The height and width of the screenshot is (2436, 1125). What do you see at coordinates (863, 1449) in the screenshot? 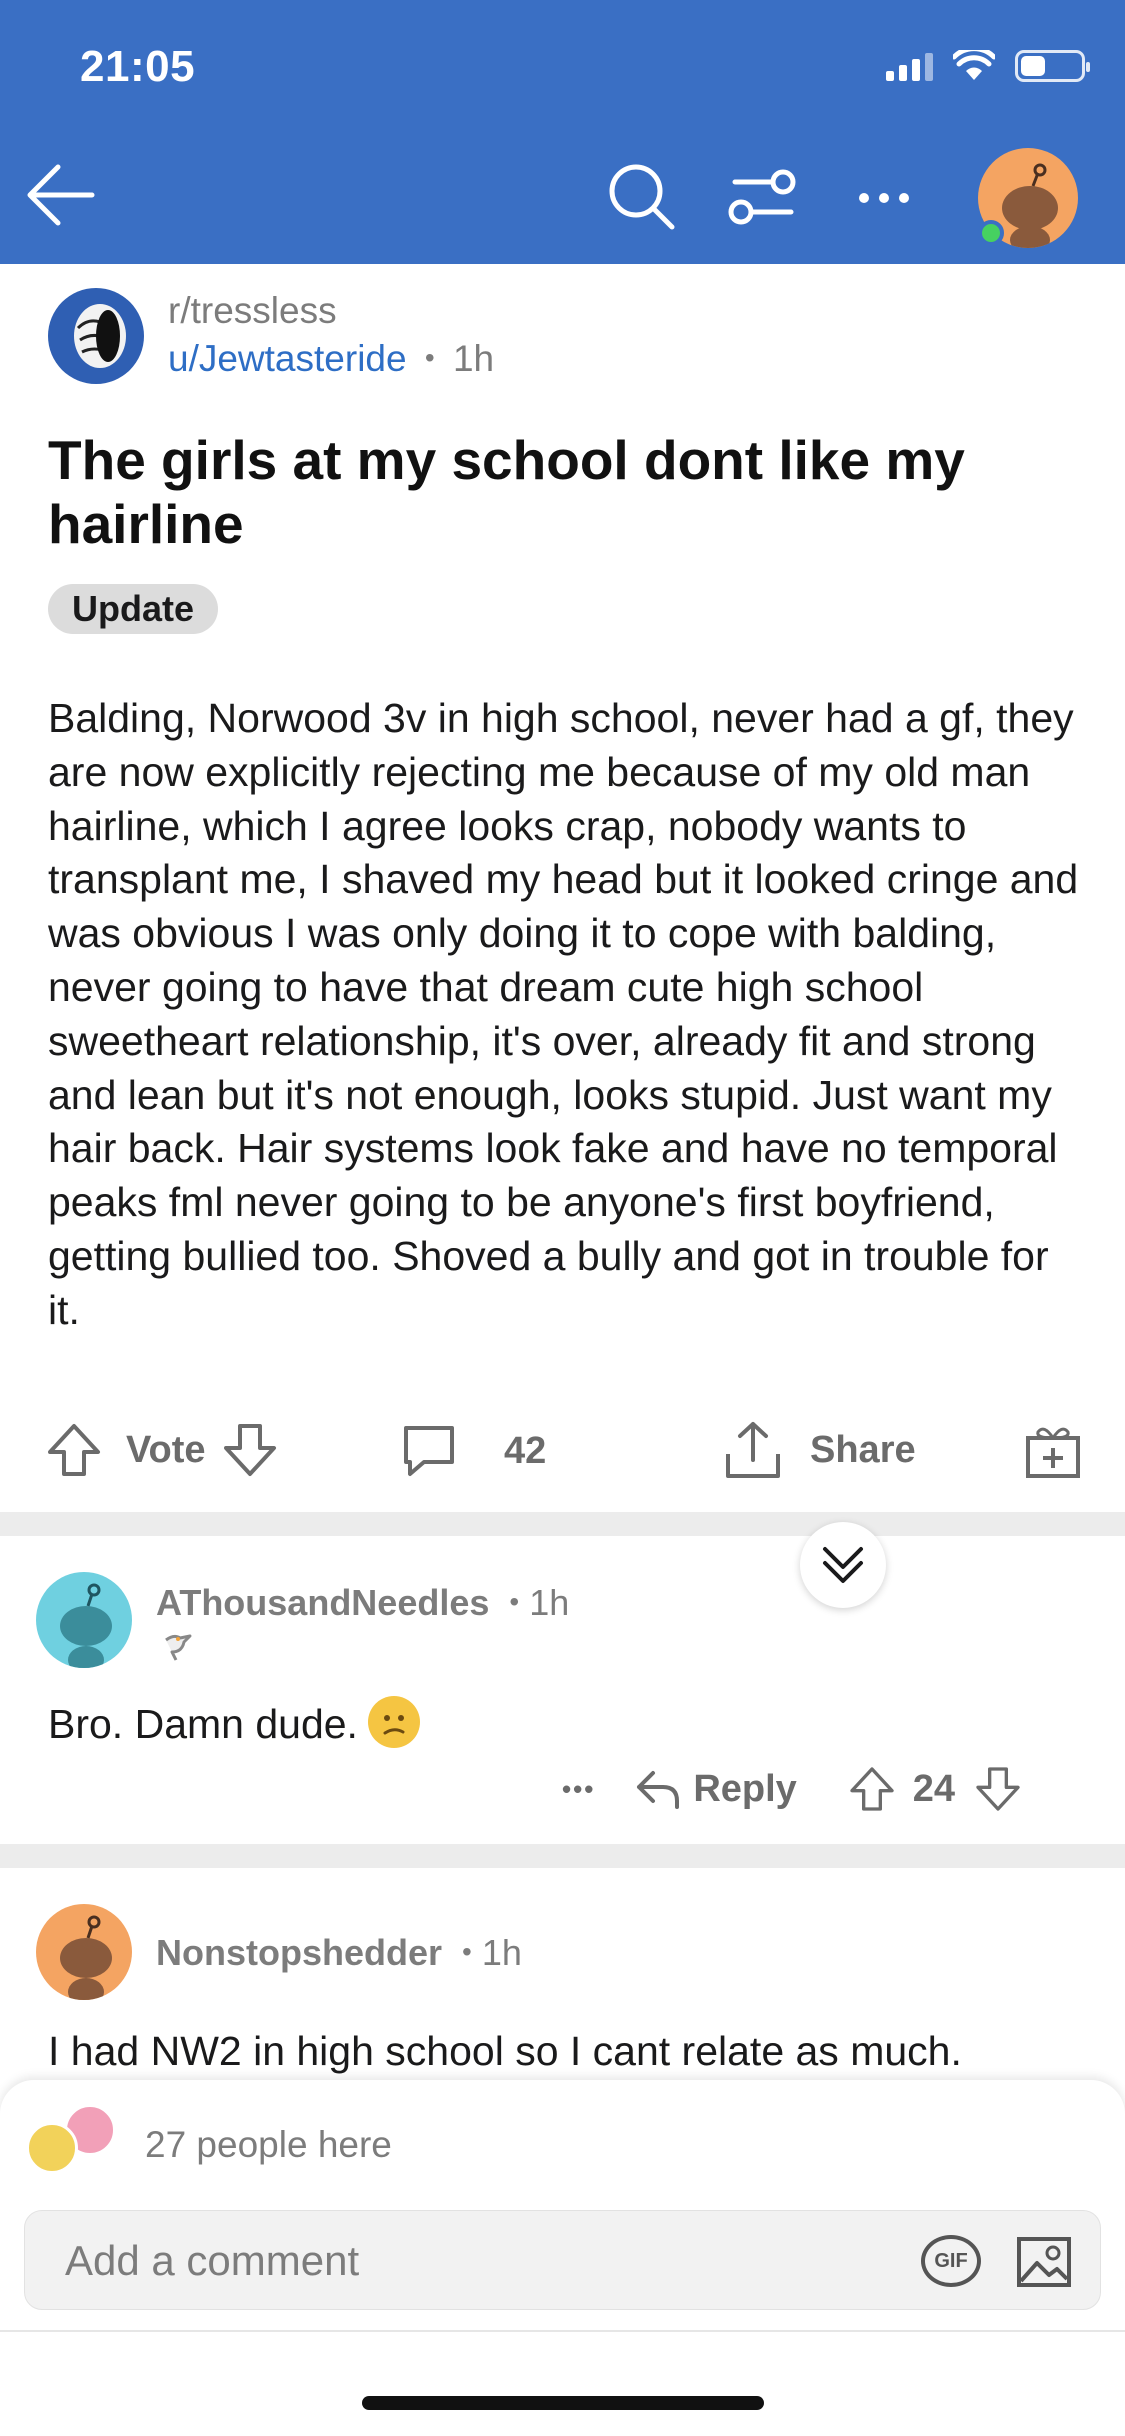
I see `share-label: Share` at bounding box center [863, 1449].